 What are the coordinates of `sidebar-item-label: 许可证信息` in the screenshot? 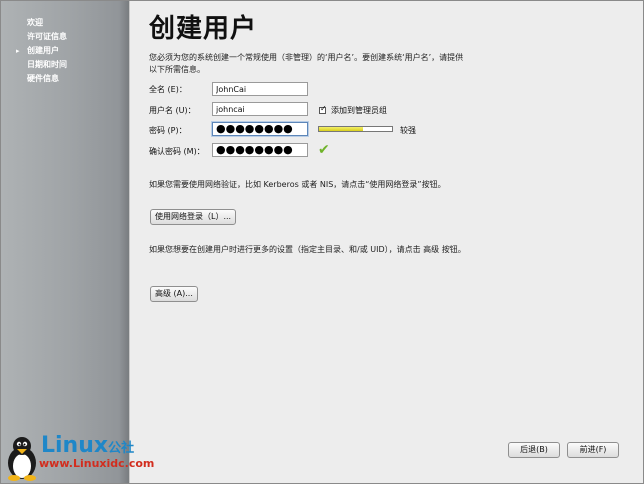 It's located at (47, 36).